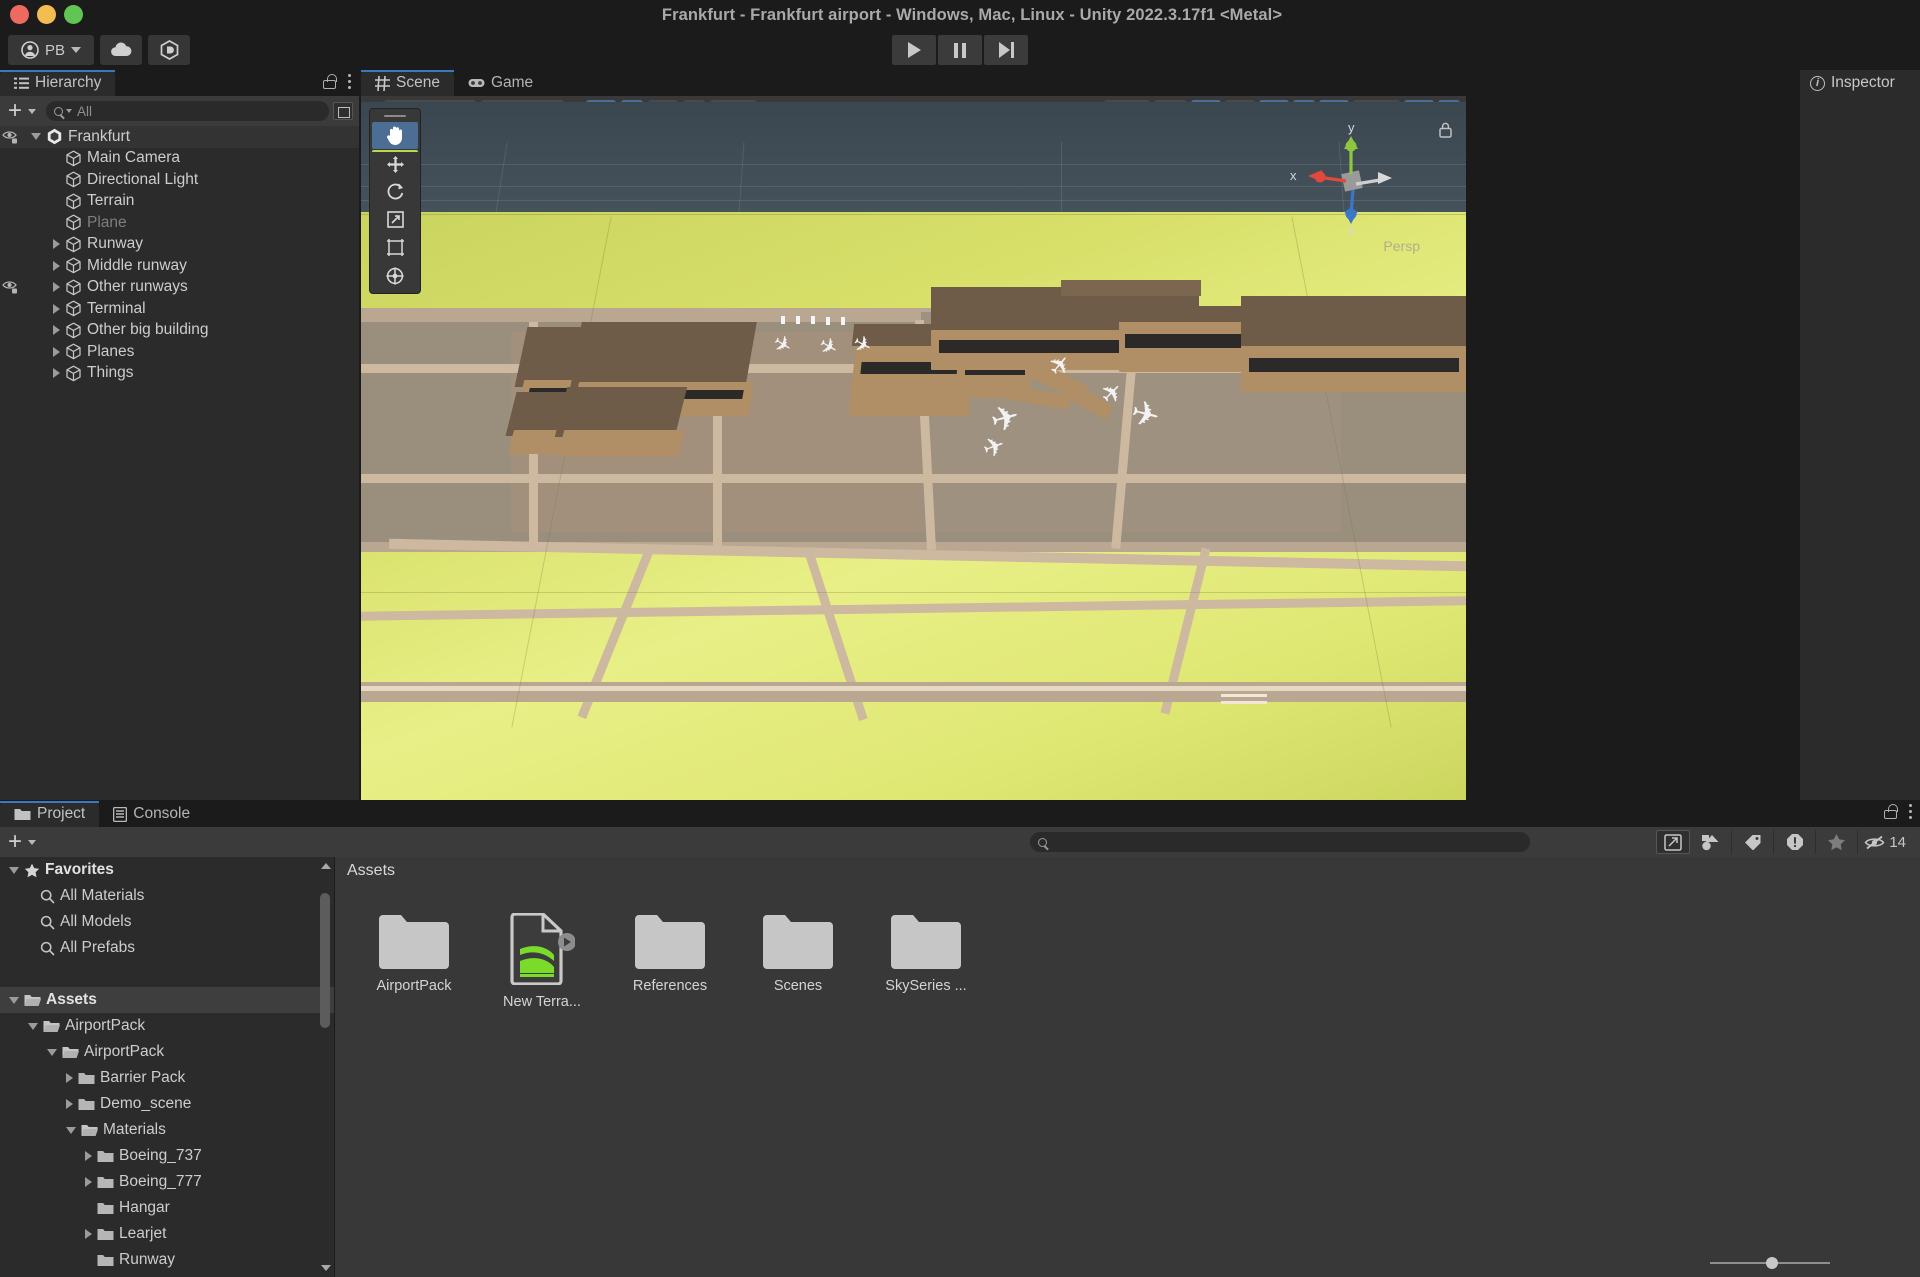 Image resolution: width=1920 pixels, height=1277 pixels. I want to click on services-button, so click(169, 50).